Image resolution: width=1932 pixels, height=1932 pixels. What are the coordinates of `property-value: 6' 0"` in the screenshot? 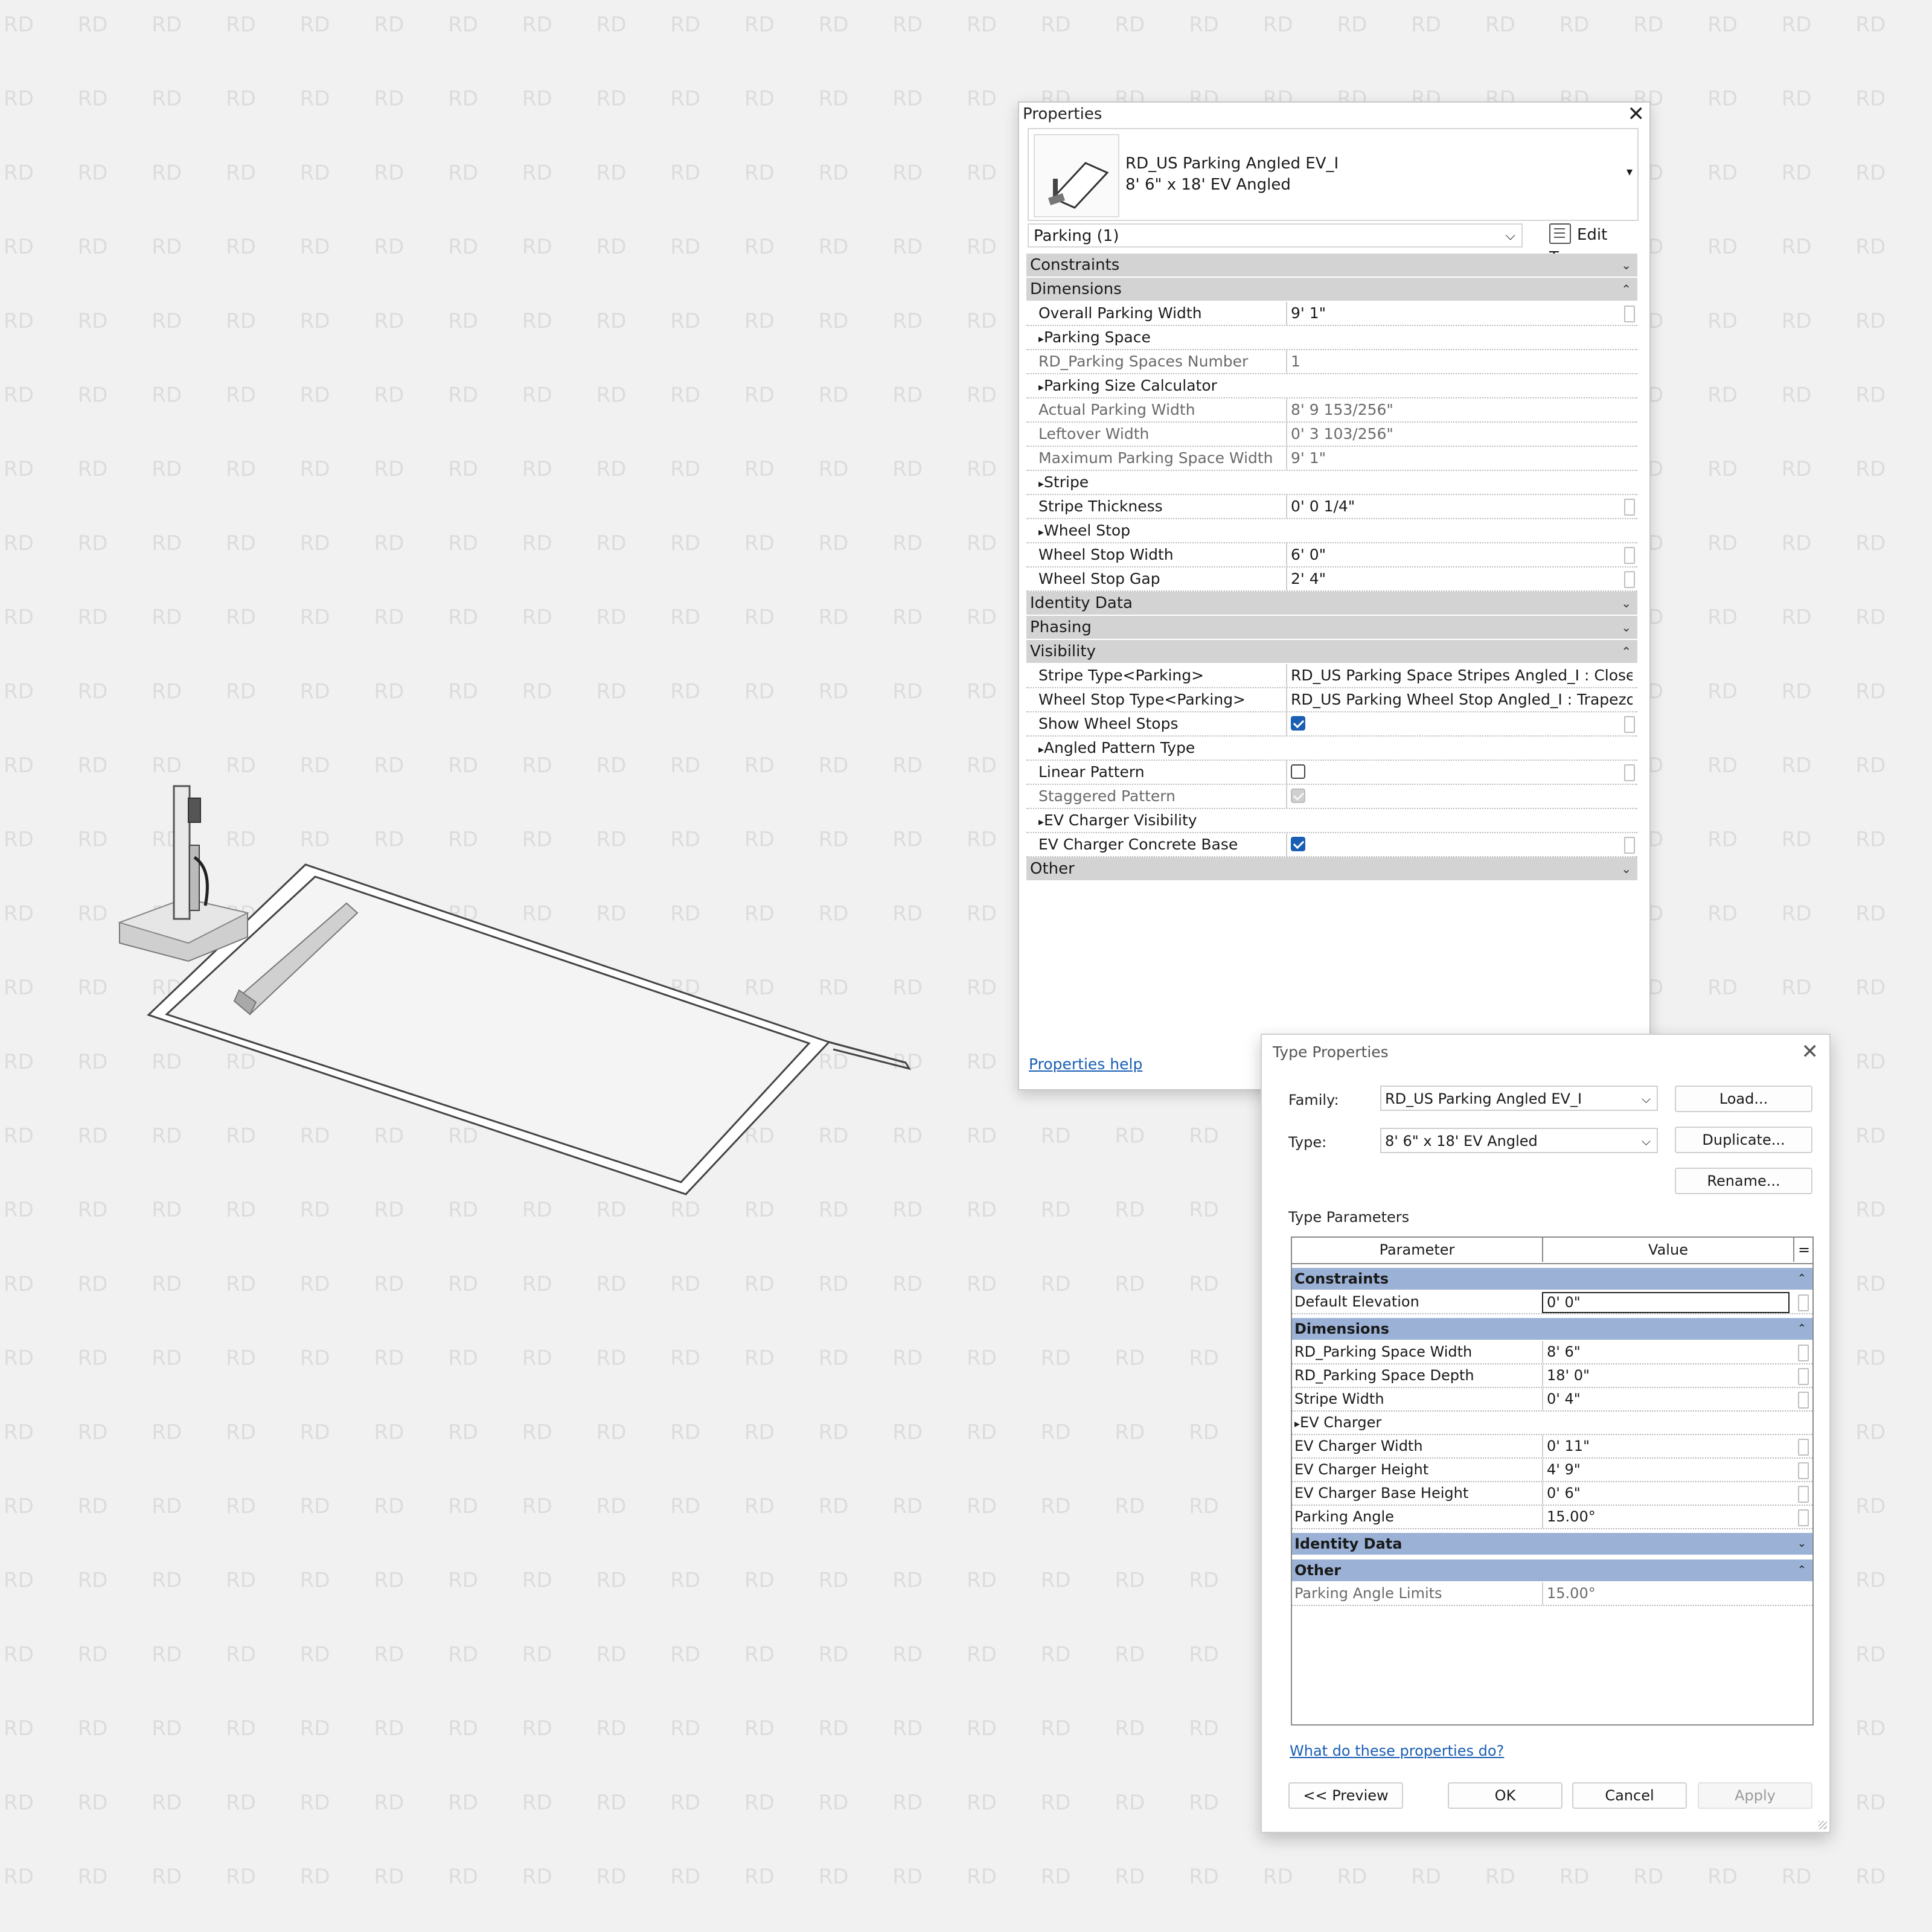 It's located at (1459, 555).